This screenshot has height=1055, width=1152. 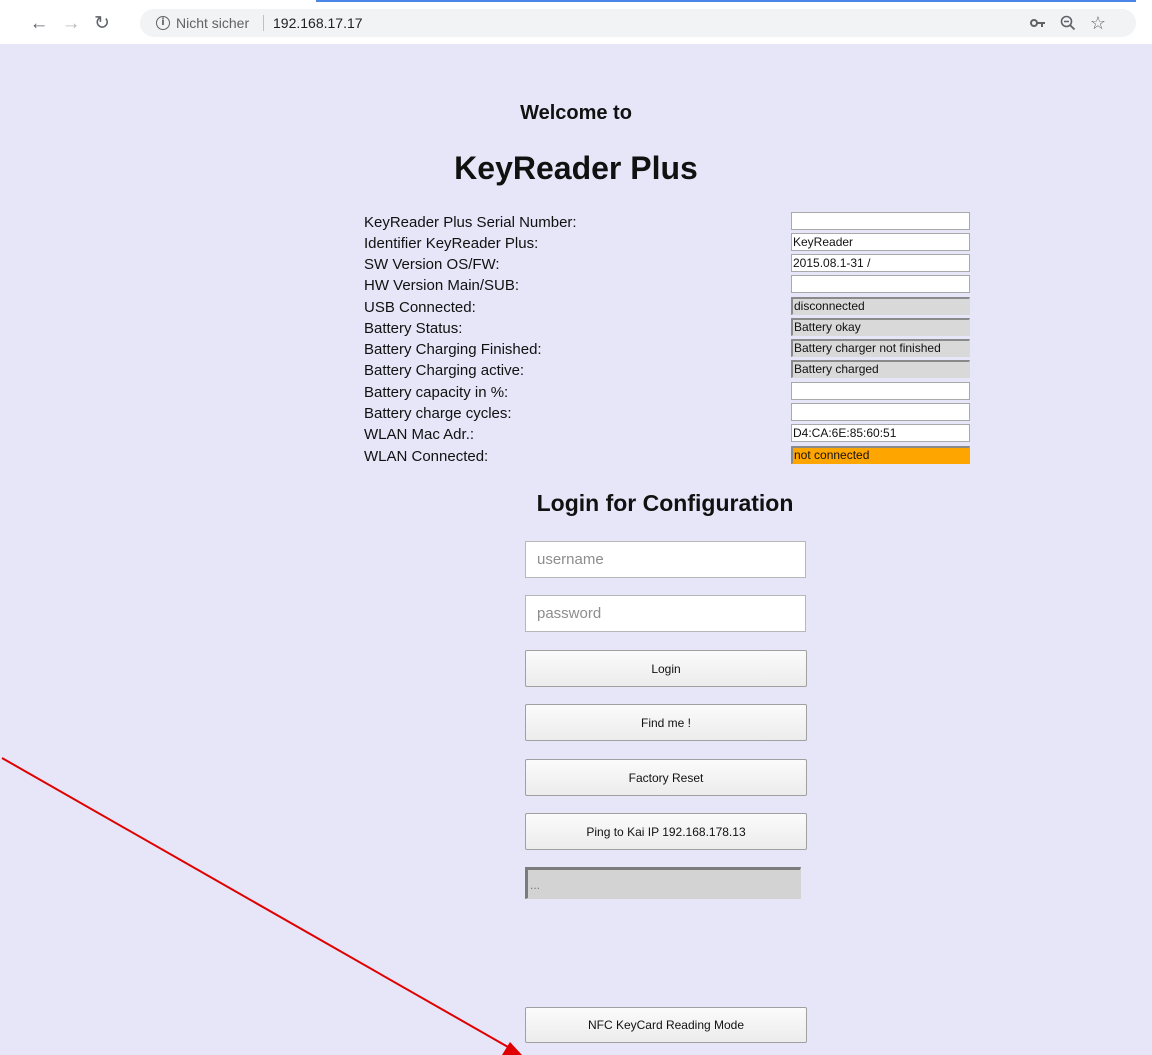 I want to click on arrow-left-icon: ←, so click(x=39, y=23).